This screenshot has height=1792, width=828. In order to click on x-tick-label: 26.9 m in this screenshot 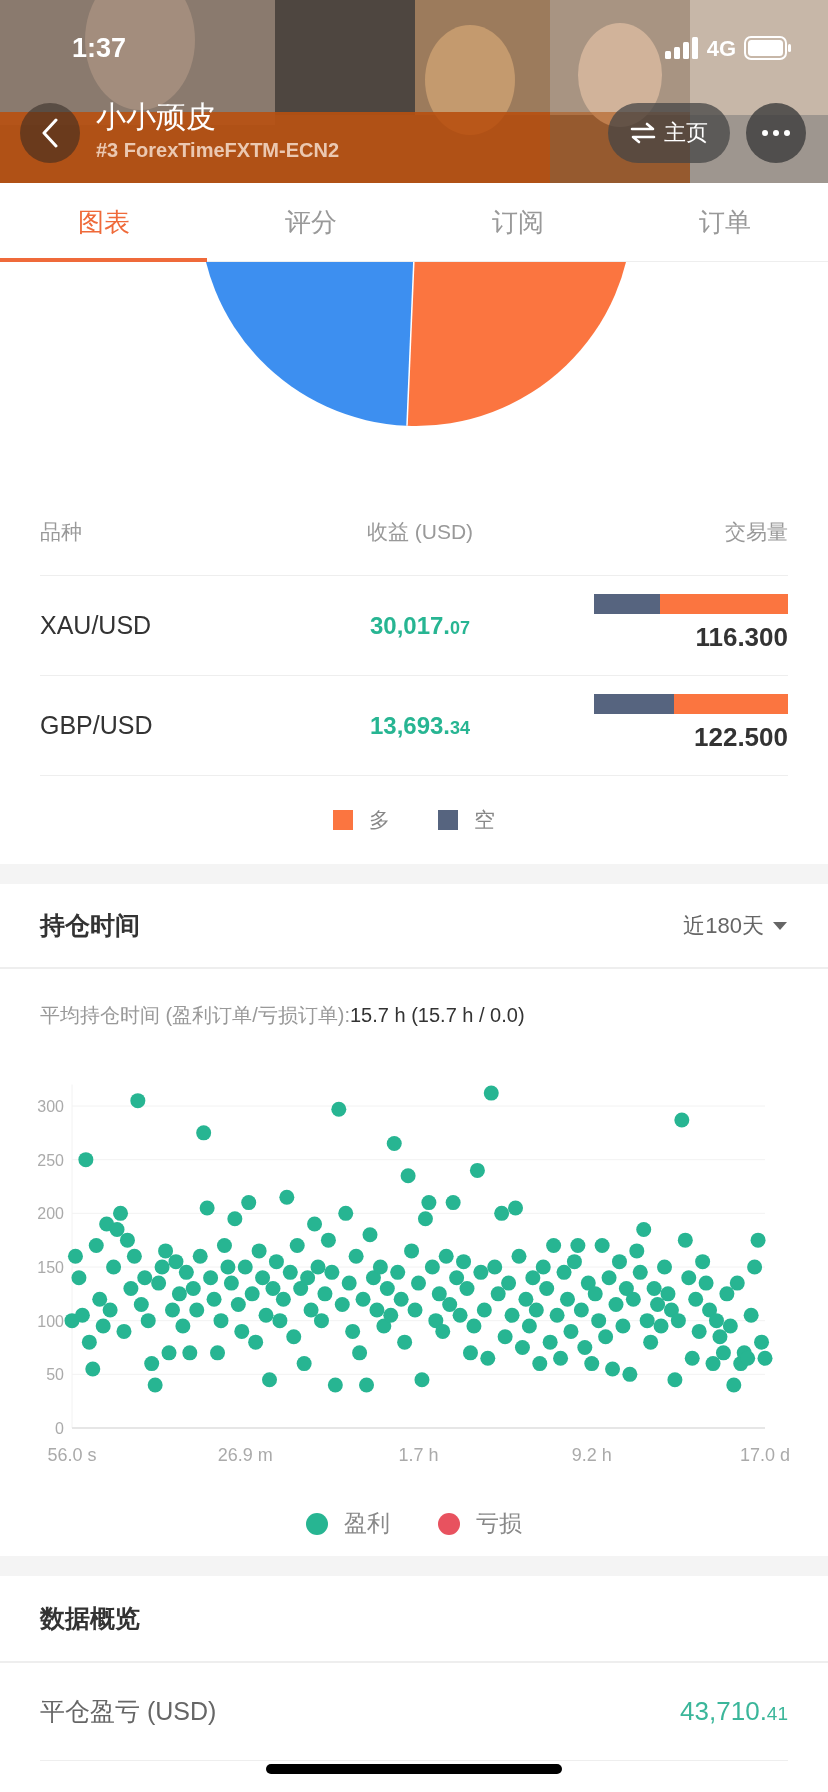, I will do `click(245, 1455)`.